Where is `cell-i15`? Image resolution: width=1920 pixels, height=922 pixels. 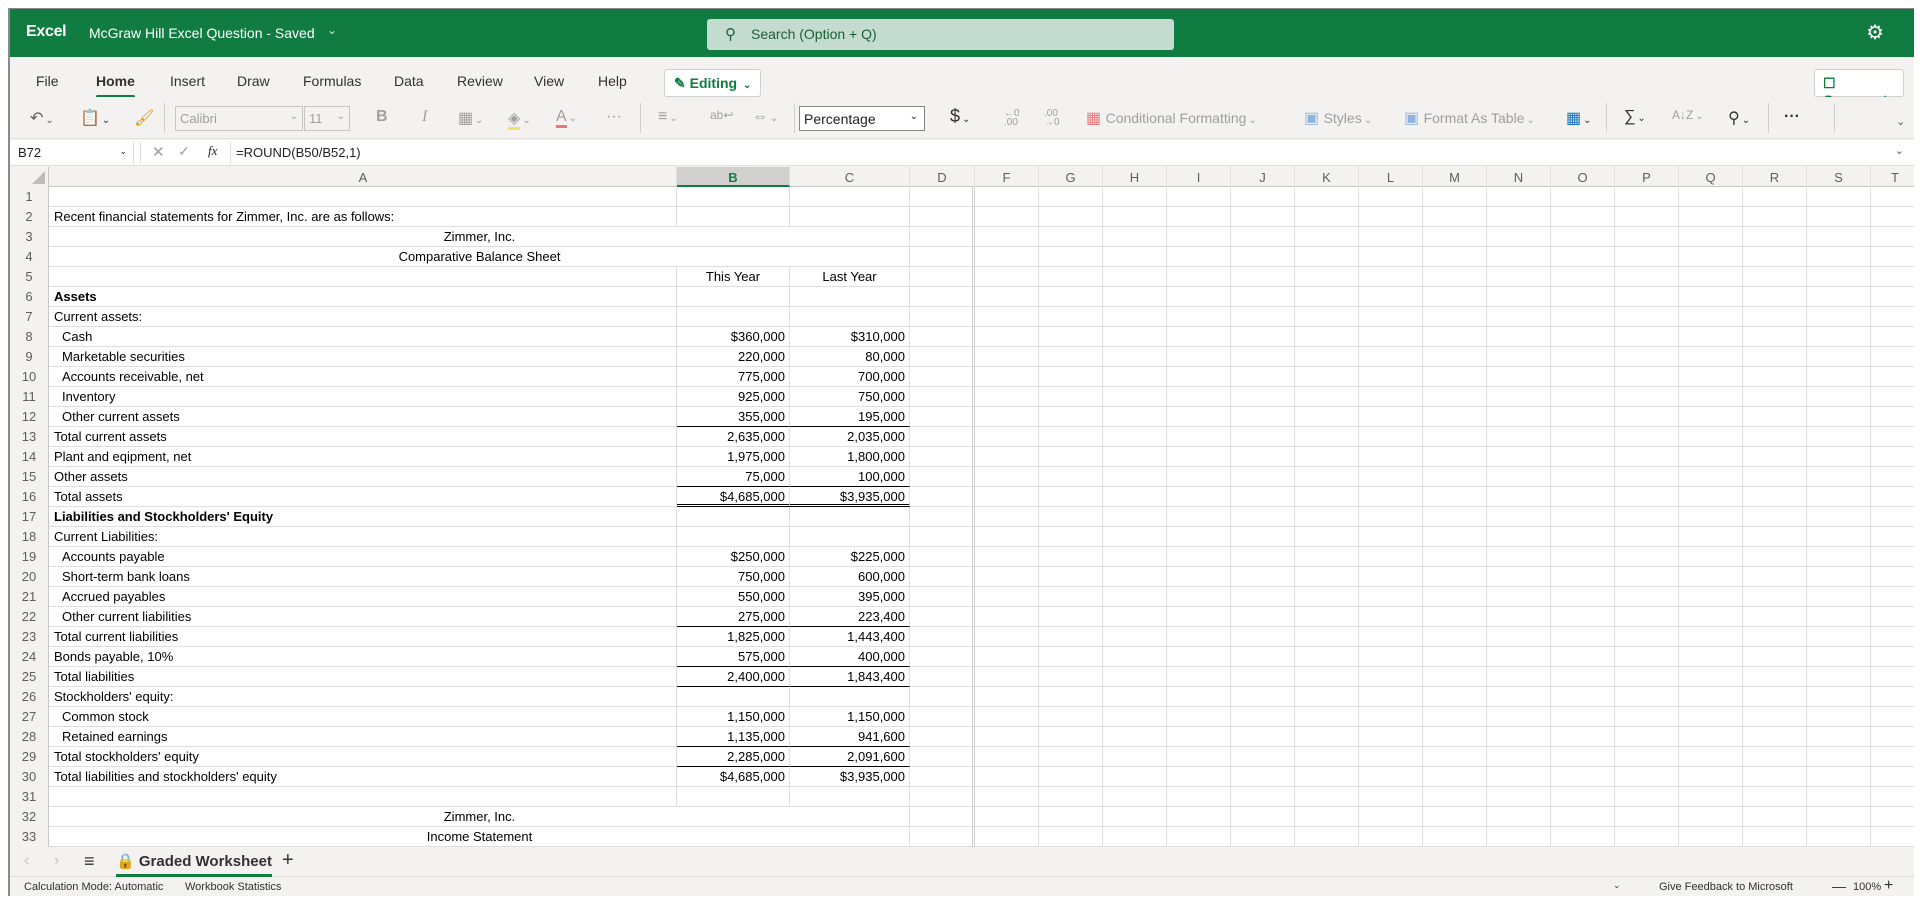 cell-i15 is located at coordinates (1199, 477).